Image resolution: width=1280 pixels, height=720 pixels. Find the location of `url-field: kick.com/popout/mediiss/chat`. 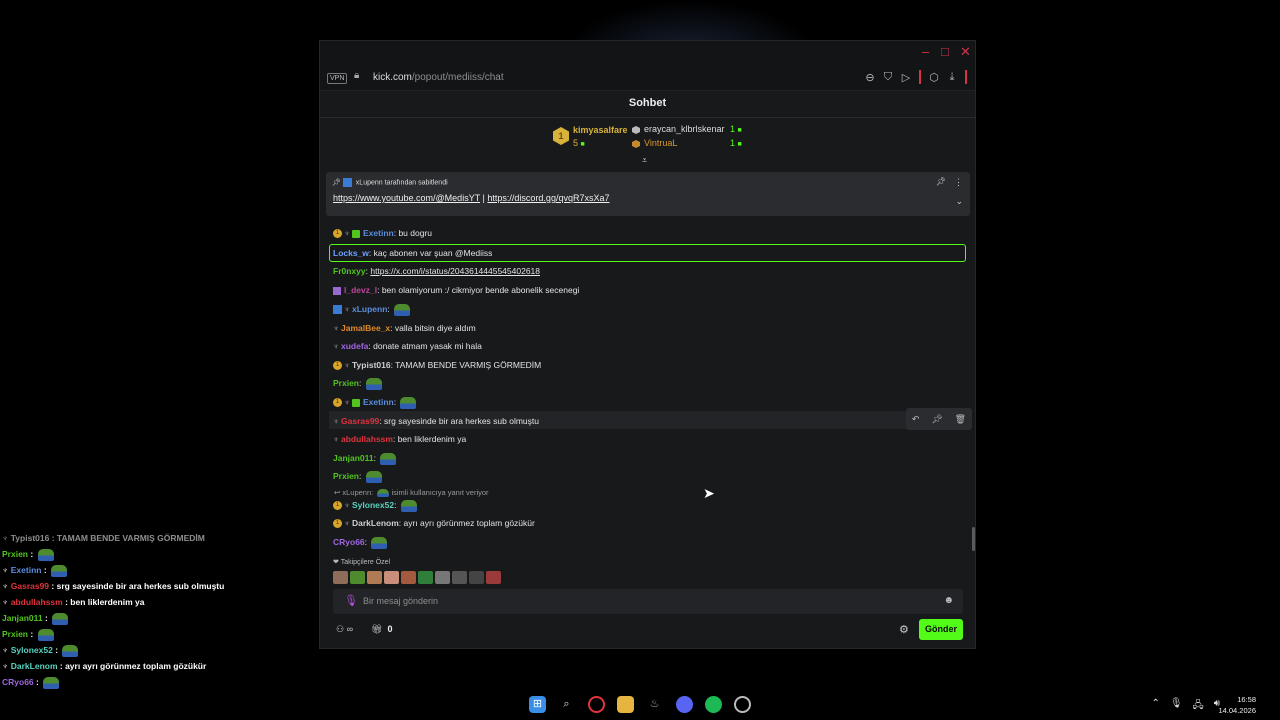

url-field: kick.com/popout/mediiss/chat is located at coordinates (438, 77).